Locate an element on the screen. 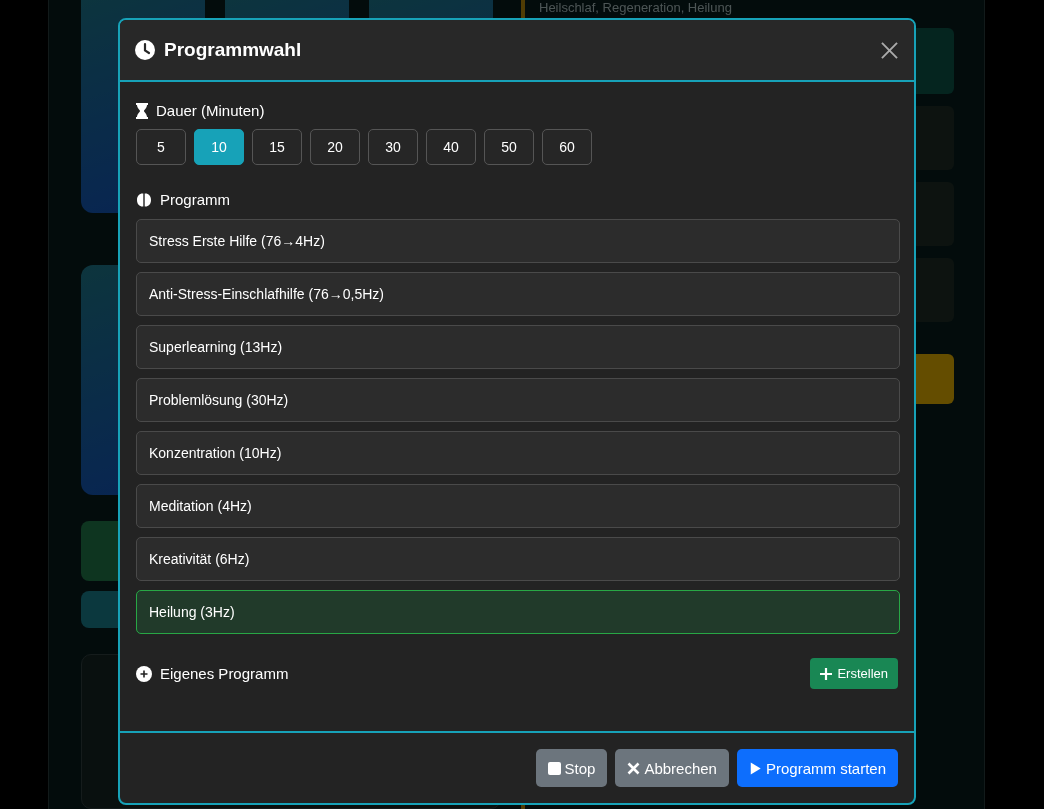 The width and height of the screenshot is (1044, 809). section-label: Programm is located at coordinates (195, 199).